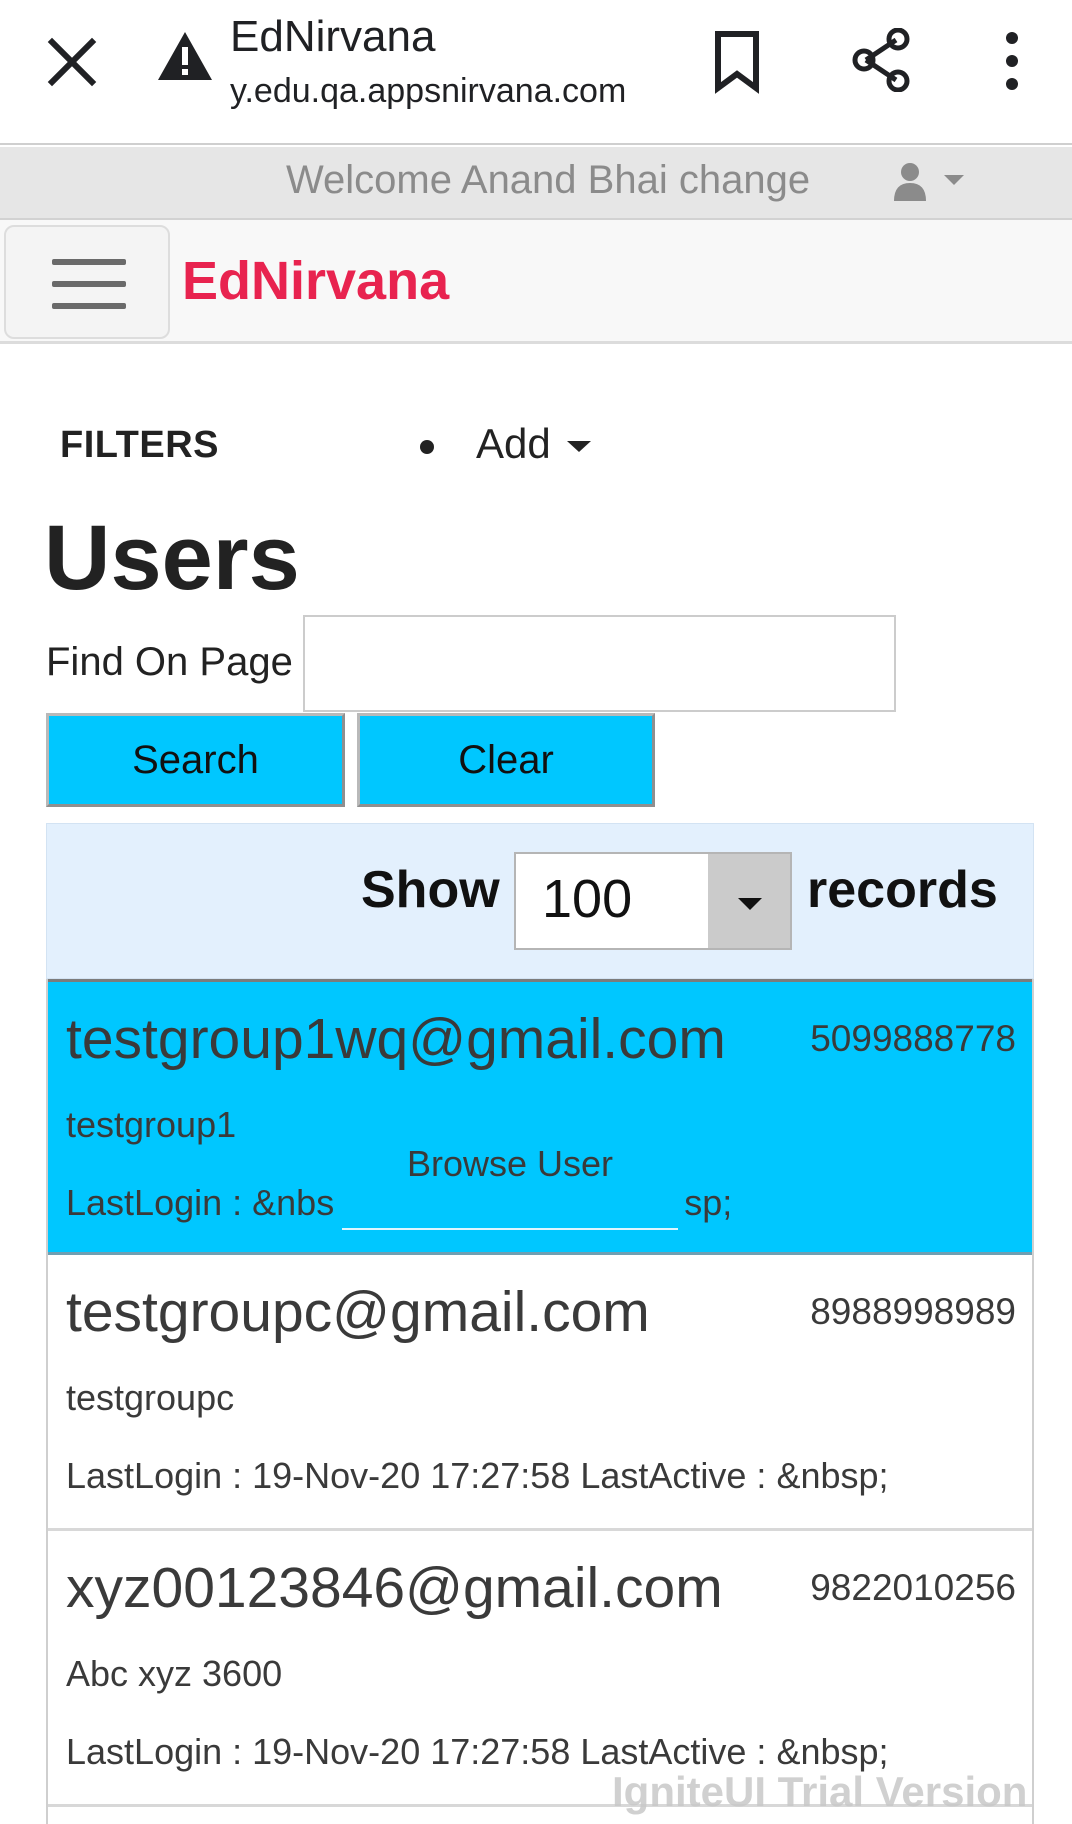 The width and height of the screenshot is (1072, 1824). I want to click on user-email: testgroupc@gmail.com, so click(358, 1312).